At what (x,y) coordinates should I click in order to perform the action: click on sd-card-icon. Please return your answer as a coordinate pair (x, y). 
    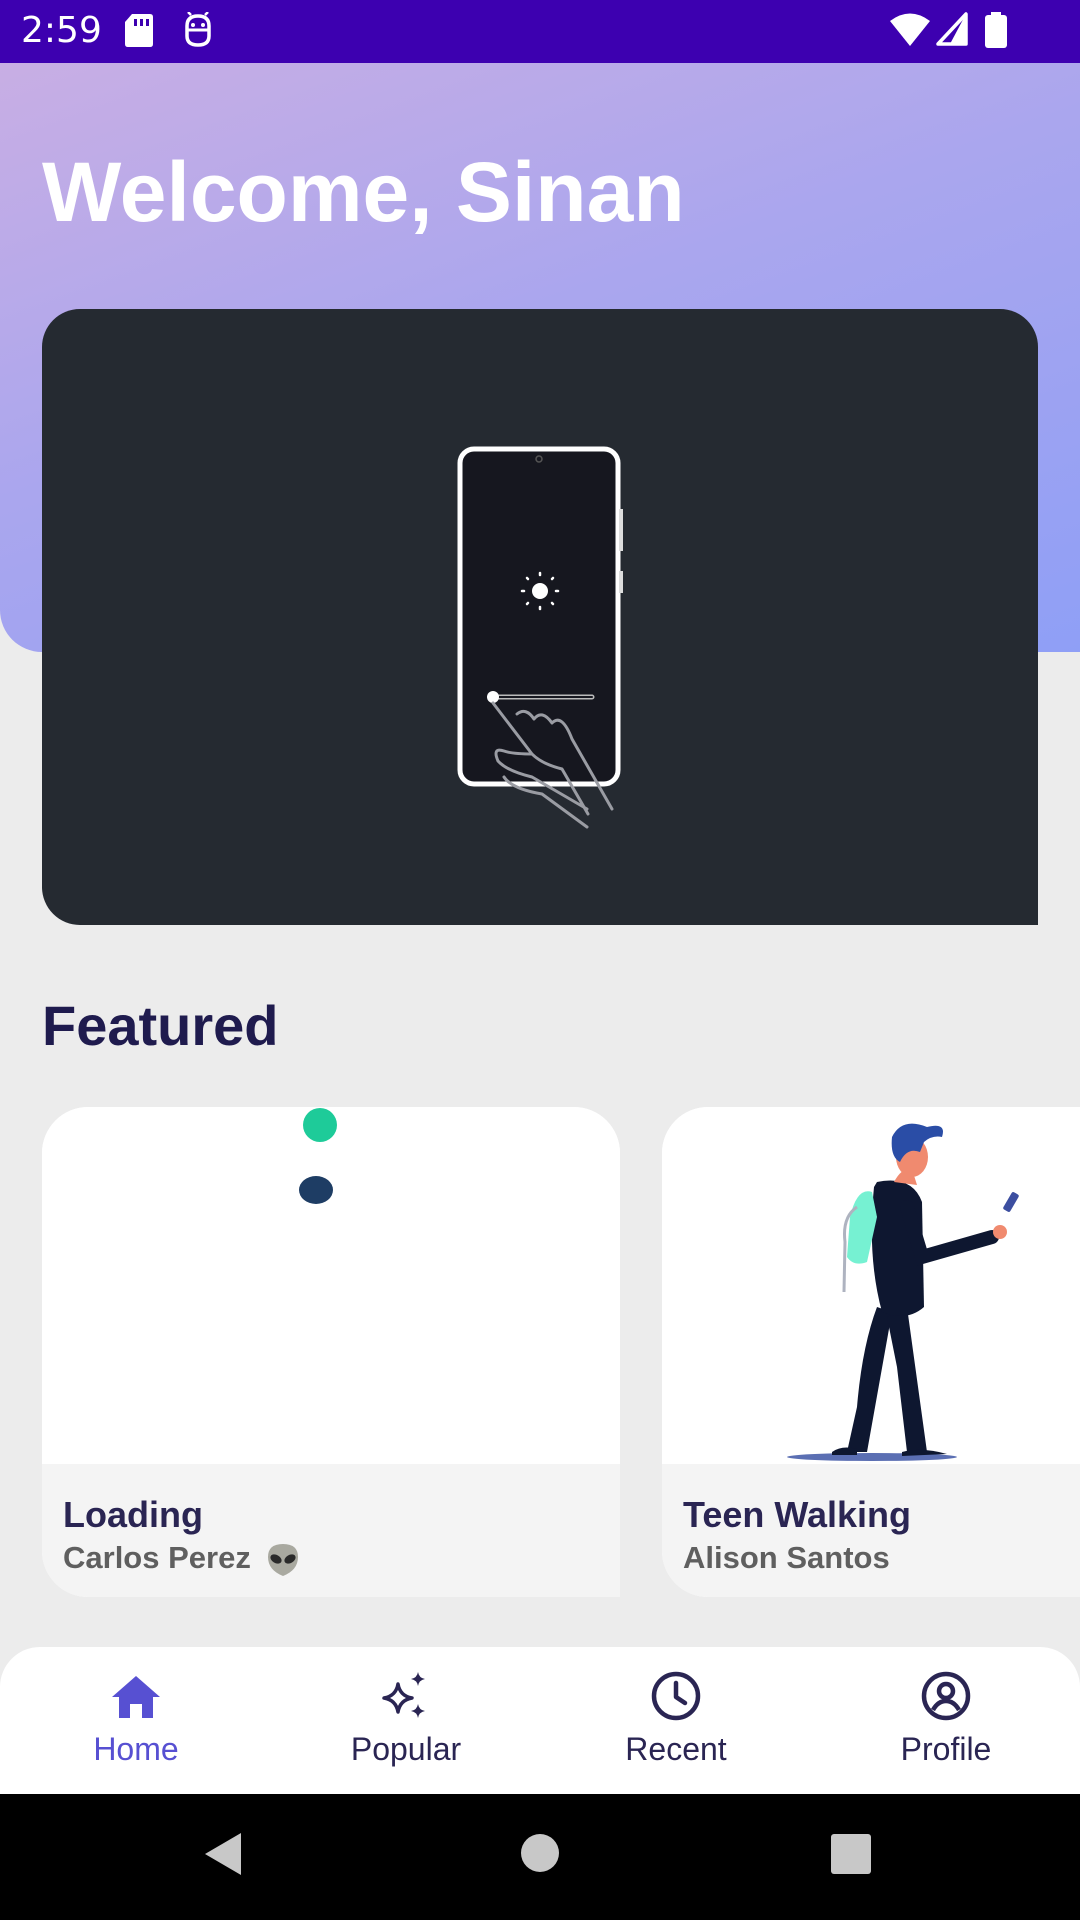
    Looking at the image, I should click on (139, 30).